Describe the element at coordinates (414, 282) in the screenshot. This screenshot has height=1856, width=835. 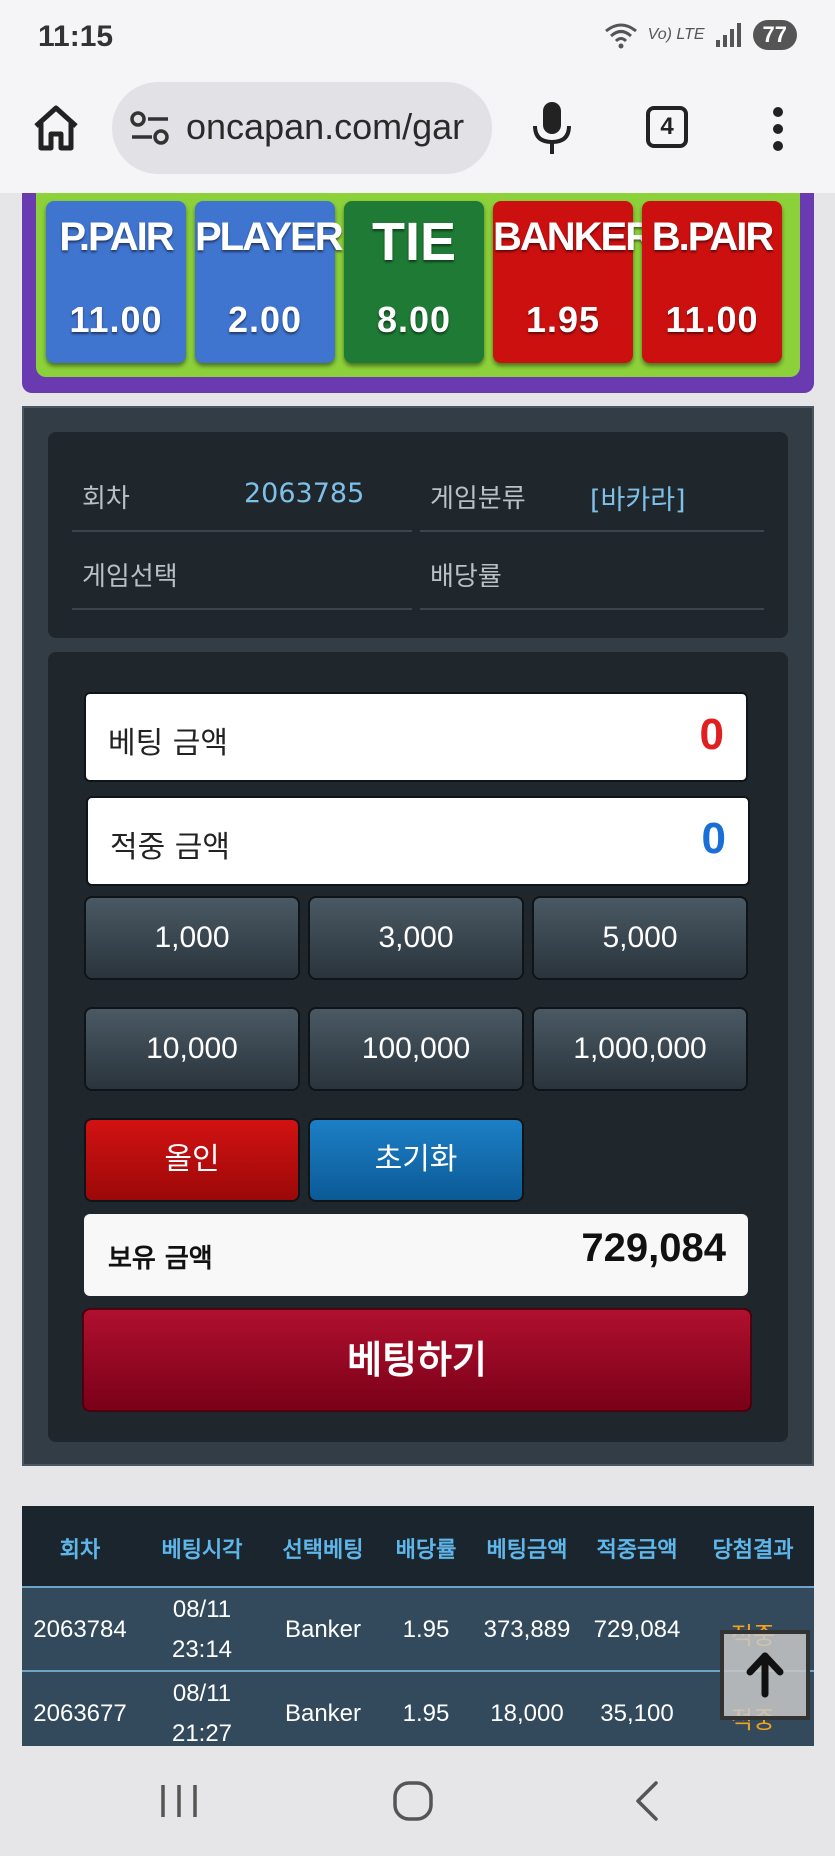
I see `bet-option-tie: TIE 8.00` at that location.